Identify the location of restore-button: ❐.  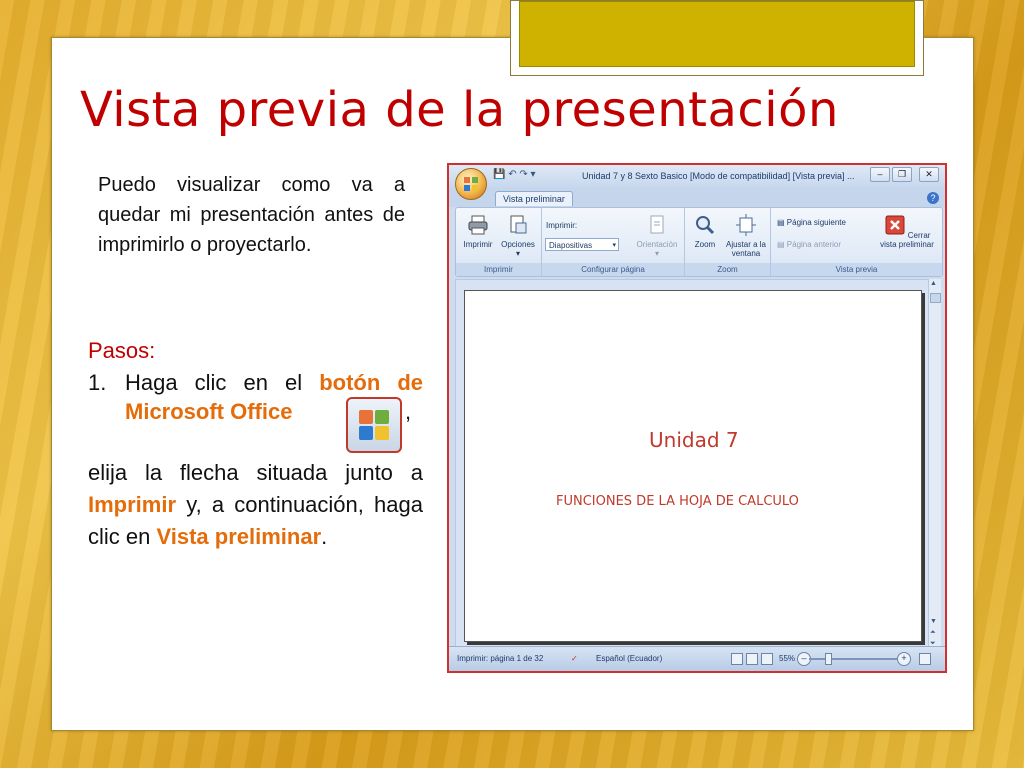
(902, 174).